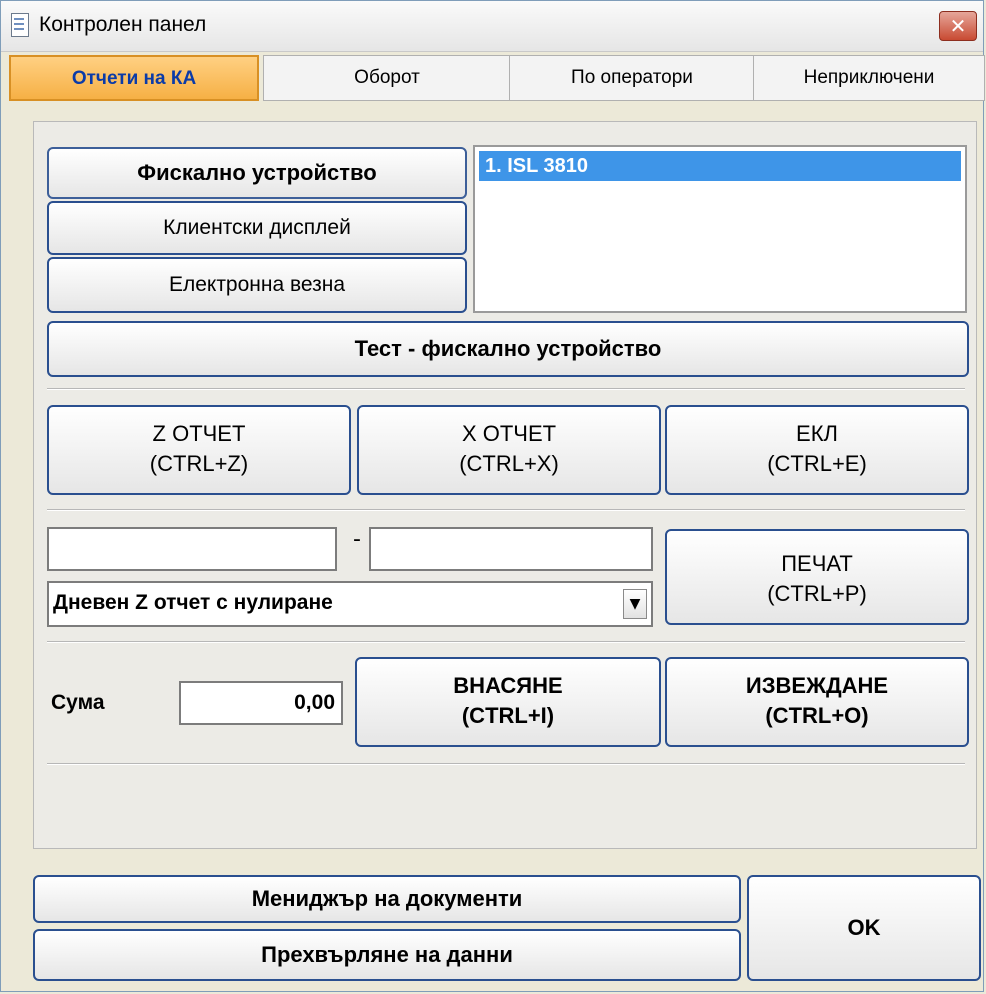 The width and height of the screenshot is (986, 994). Describe the element at coordinates (508, 702) in the screenshot. I see `cash-in-button: ВНАСЯНЕ (CTRL+I)` at that location.